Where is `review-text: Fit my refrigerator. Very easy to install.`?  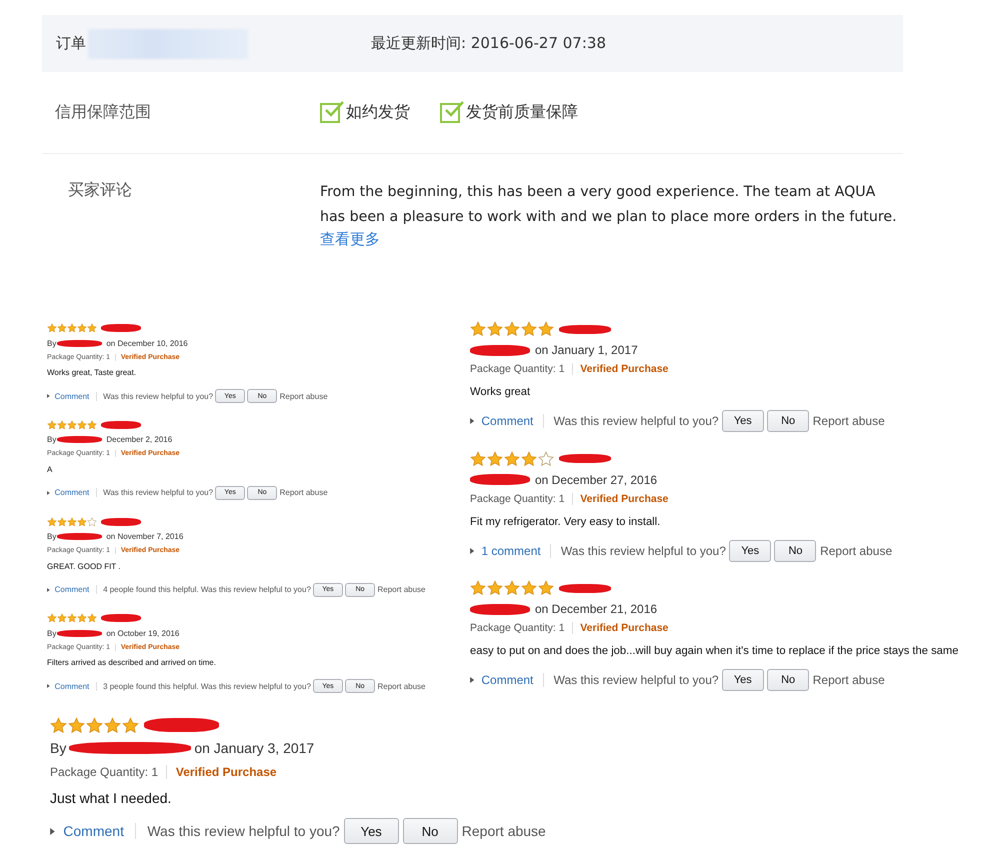 review-text: Fit my refrigerator. Very easy to install. is located at coordinates (566, 522).